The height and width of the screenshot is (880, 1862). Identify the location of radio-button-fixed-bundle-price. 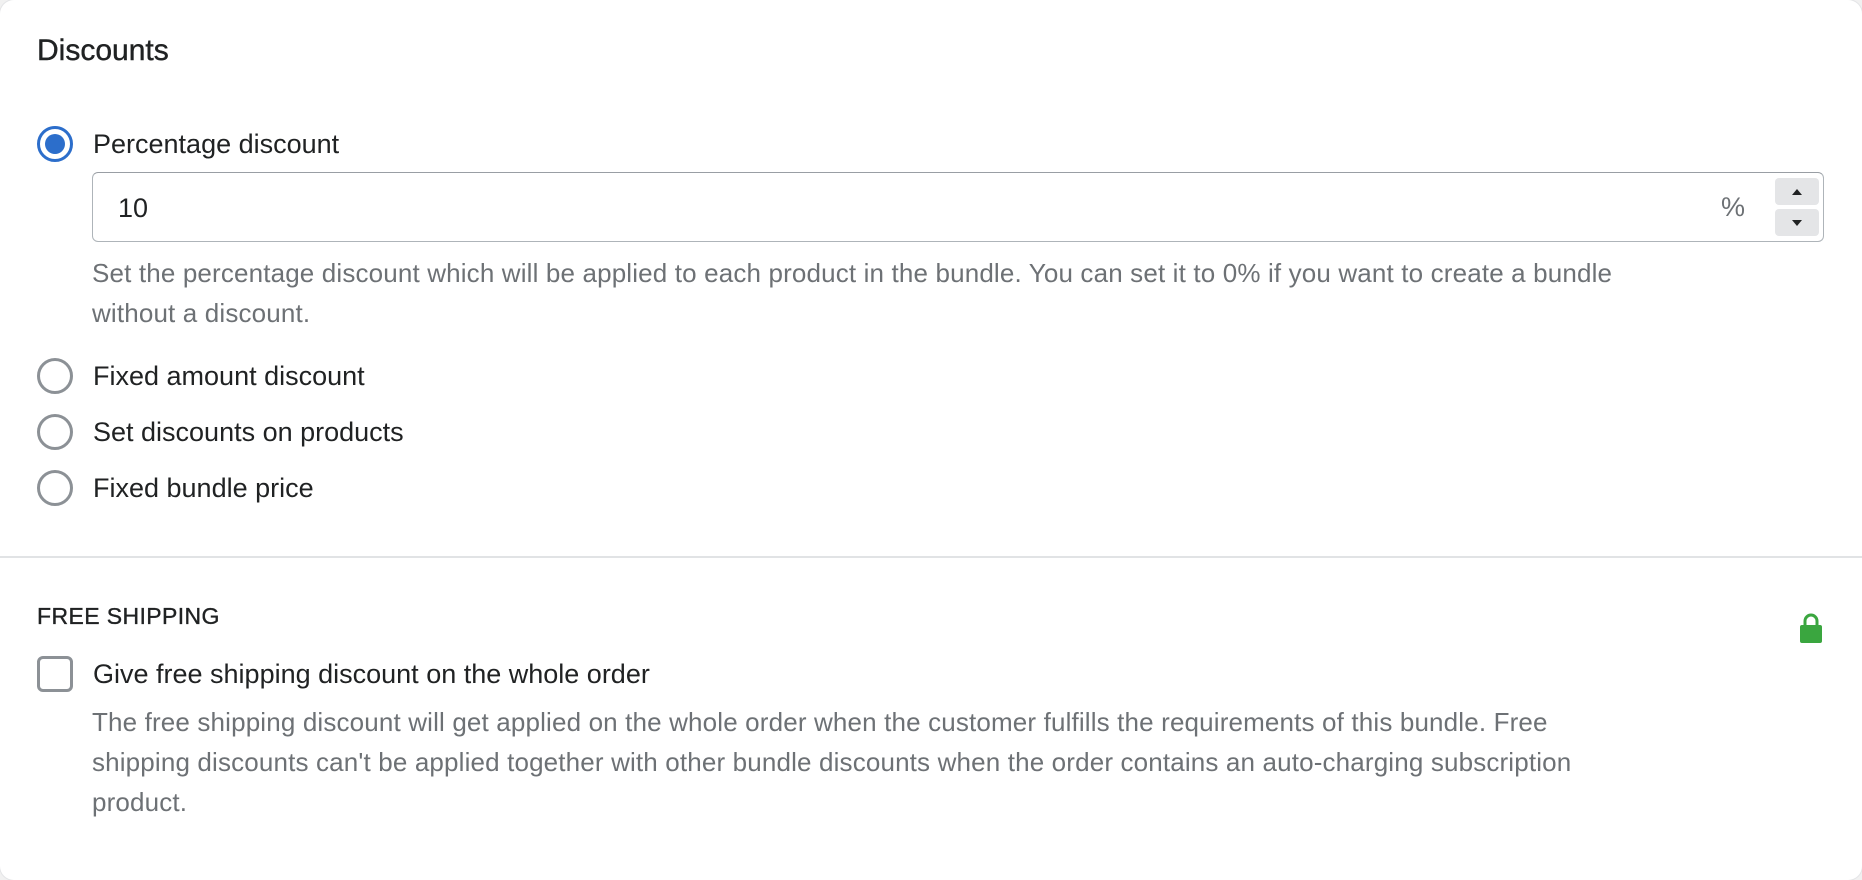
(55, 488).